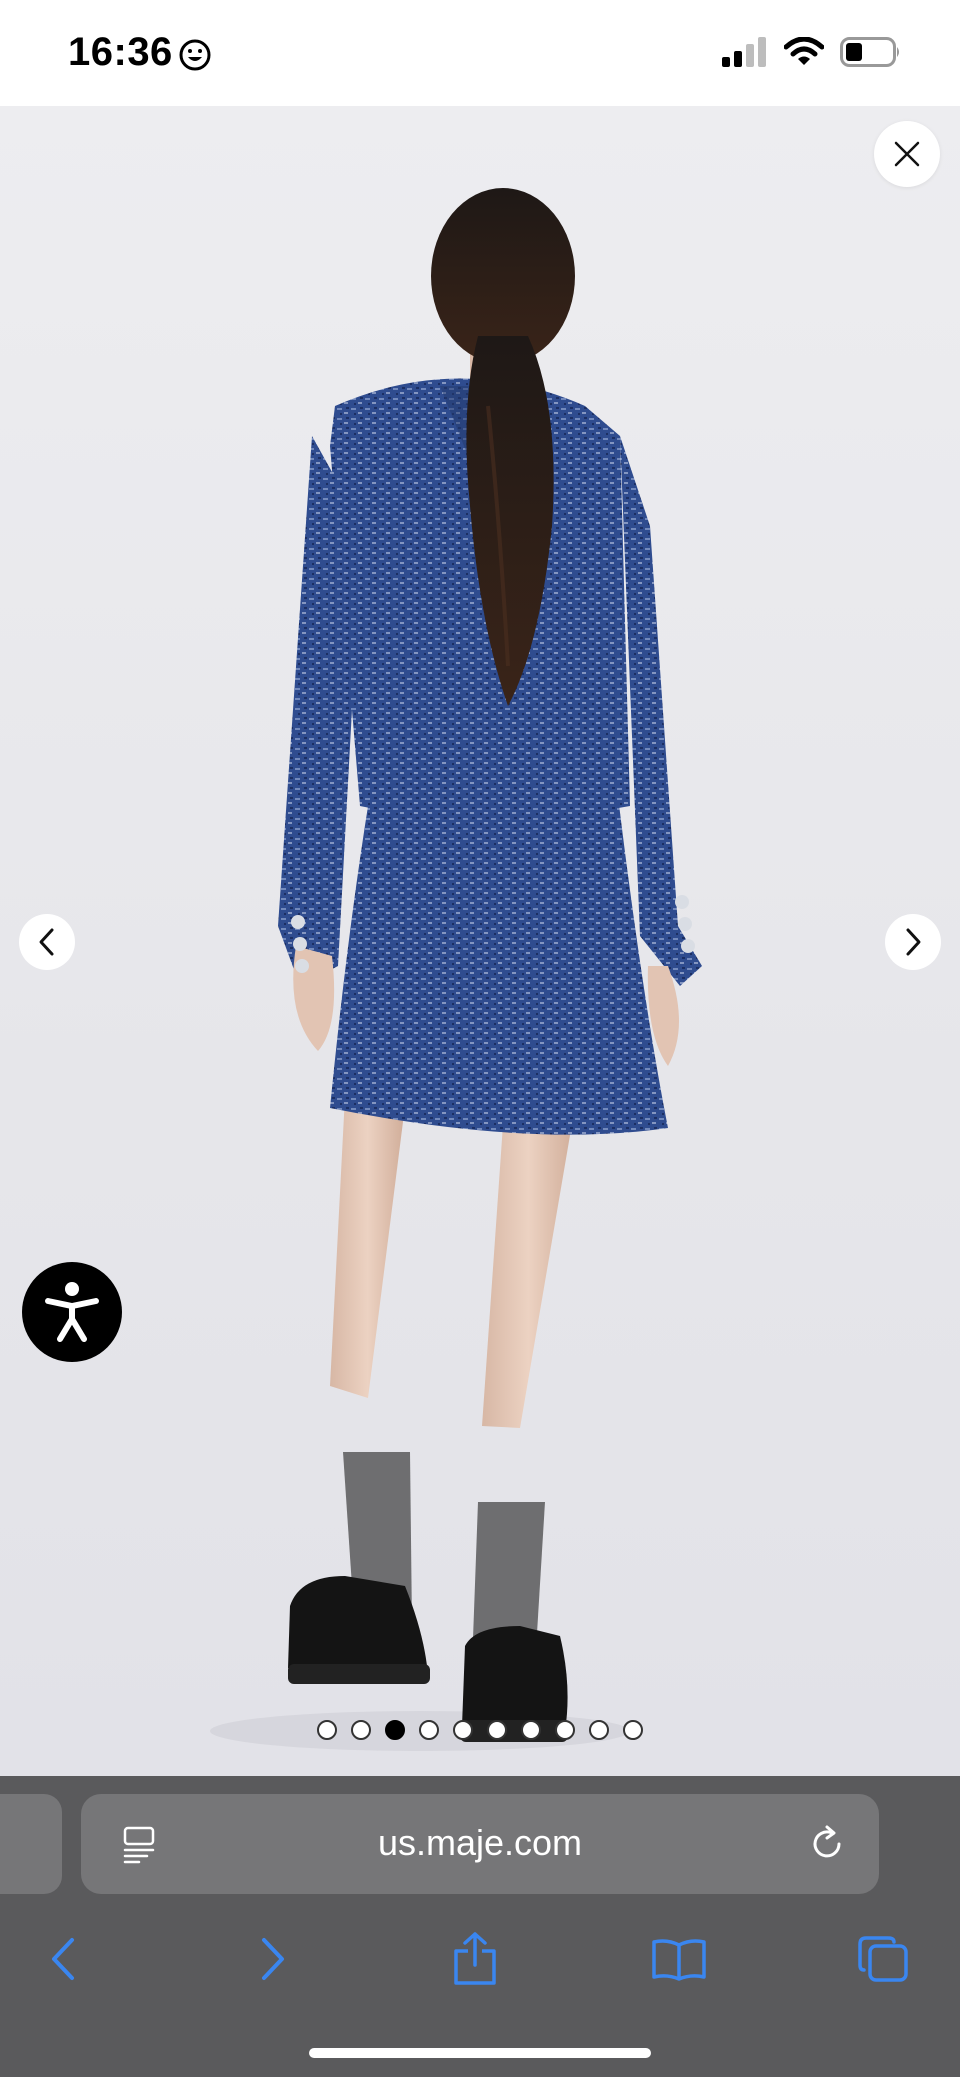 This screenshot has width=960, height=2077. I want to click on url-text: us.maje.com, so click(480, 1842).